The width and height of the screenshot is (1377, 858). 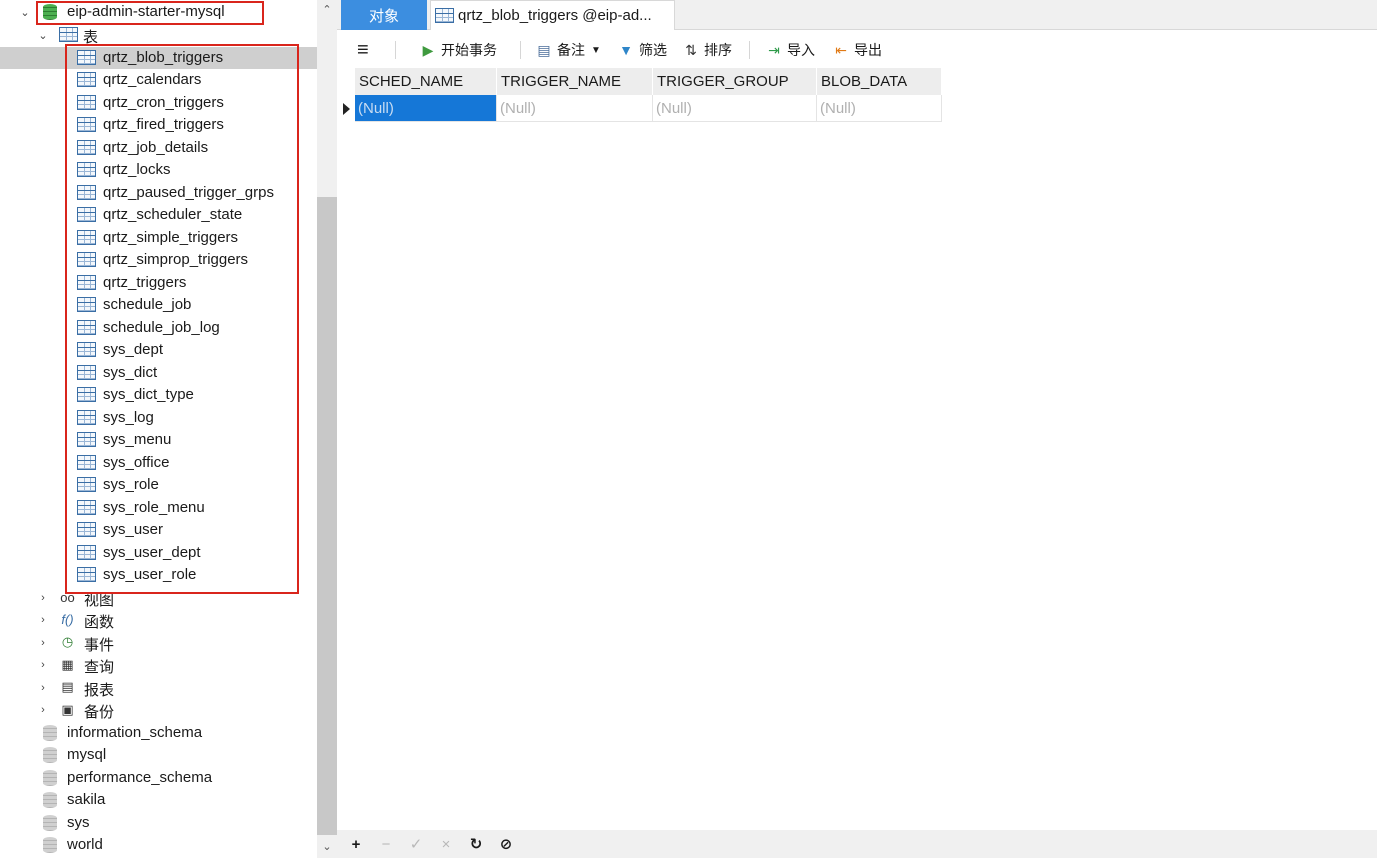 I want to click on stop-button: ⊘, so click(x=506, y=844).